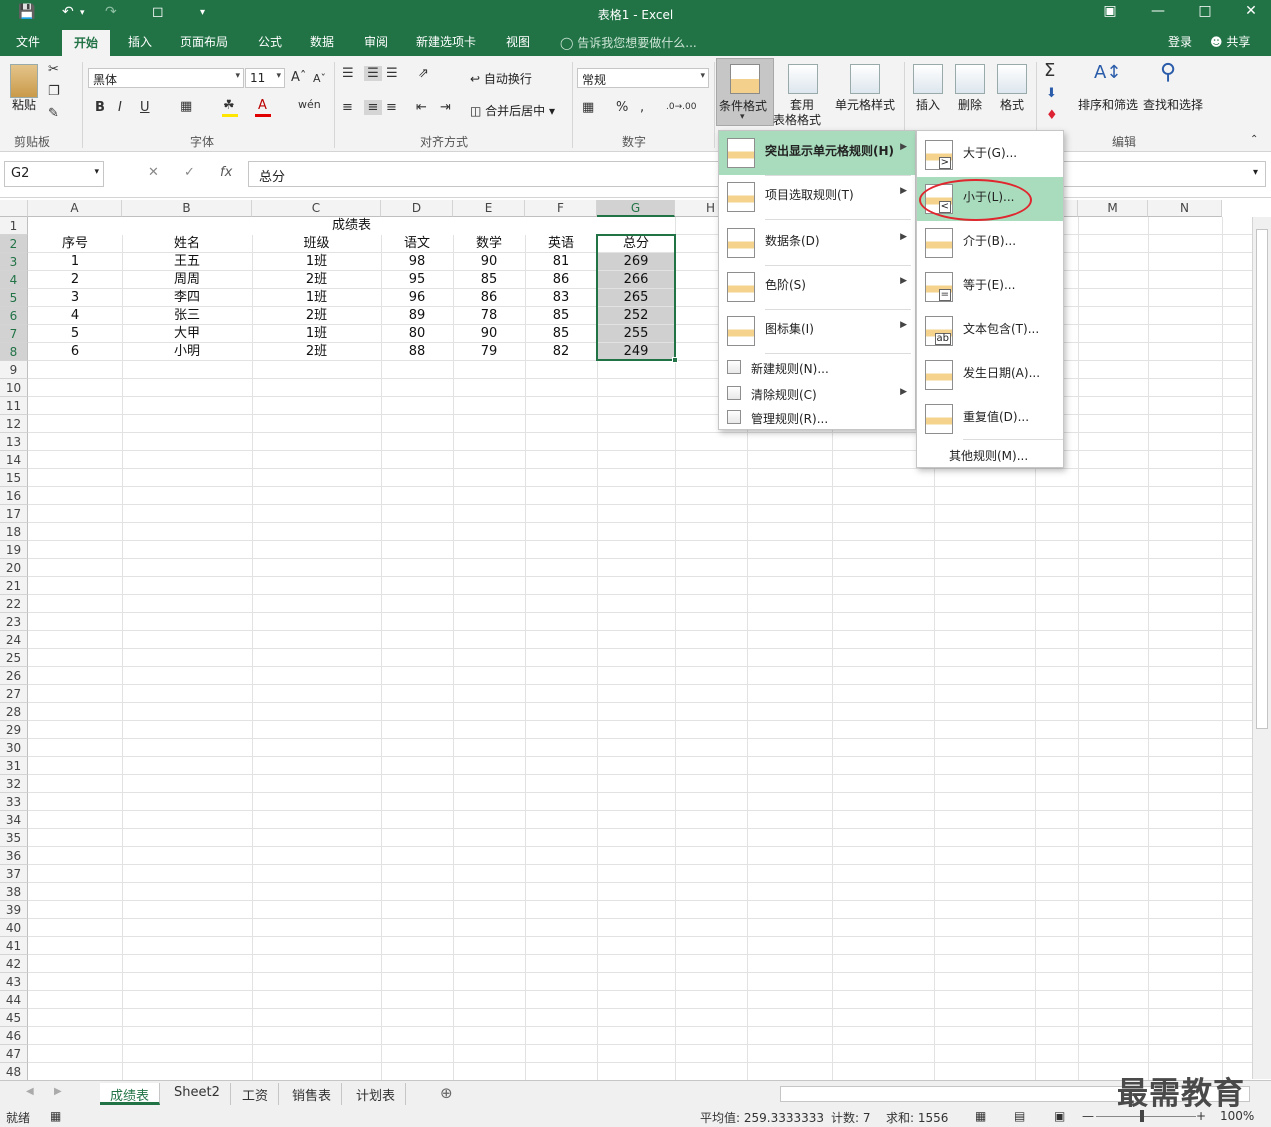 This screenshot has width=1271, height=1127. Describe the element at coordinates (865, 104) in the screenshot. I see `cell-styles-button: 单元格样式` at that location.